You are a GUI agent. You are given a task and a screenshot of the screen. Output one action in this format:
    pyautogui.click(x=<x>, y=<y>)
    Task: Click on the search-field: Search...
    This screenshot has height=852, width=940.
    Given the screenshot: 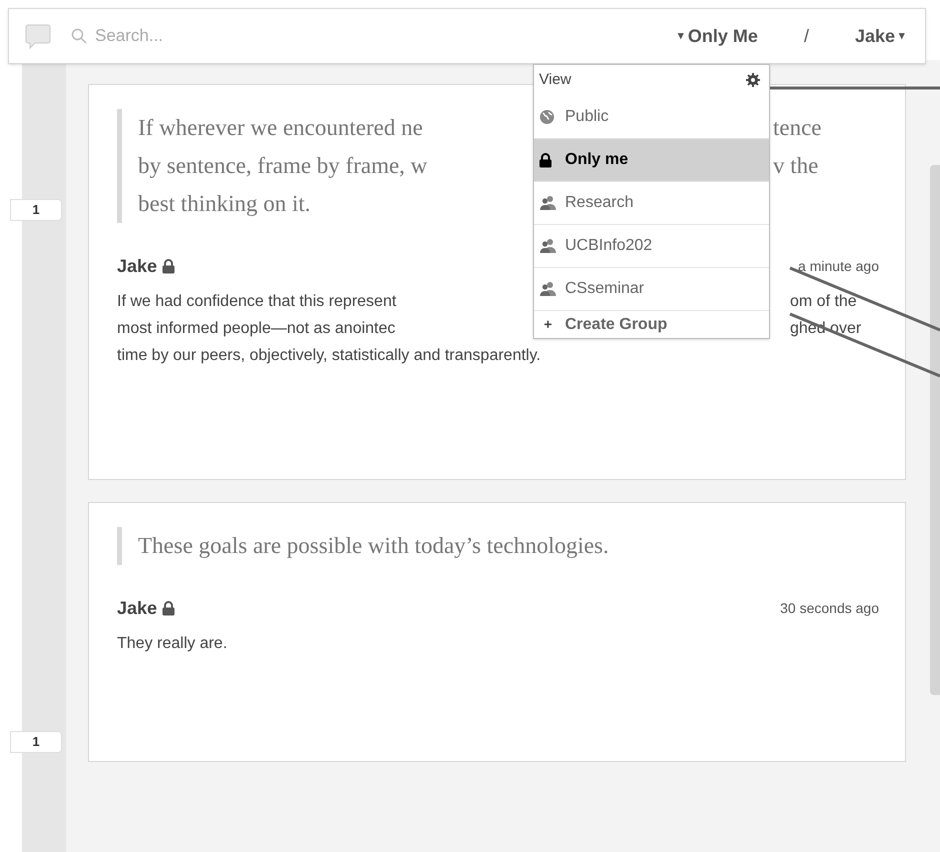 What is the action you would take?
    pyautogui.click(x=245, y=36)
    